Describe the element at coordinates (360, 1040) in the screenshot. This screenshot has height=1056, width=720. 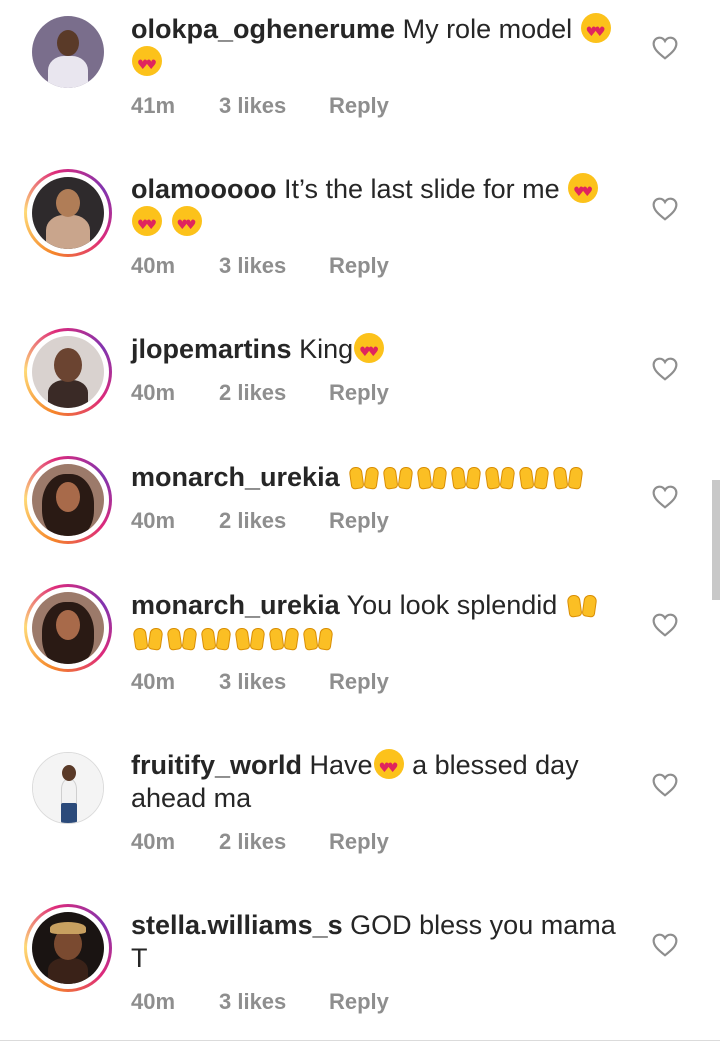
I see `divider` at that location.